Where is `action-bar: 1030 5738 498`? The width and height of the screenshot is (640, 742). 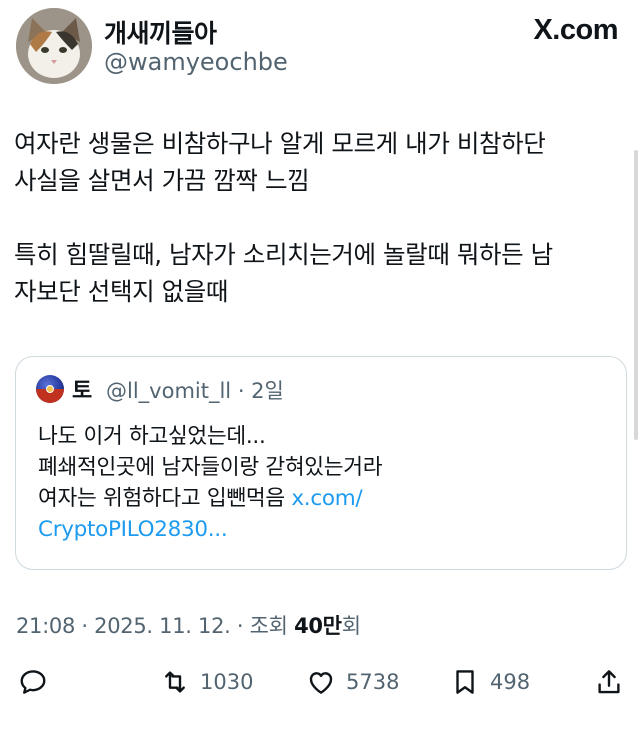
action-bar: 1030 5738 498 is located at coordinates (320, 682).